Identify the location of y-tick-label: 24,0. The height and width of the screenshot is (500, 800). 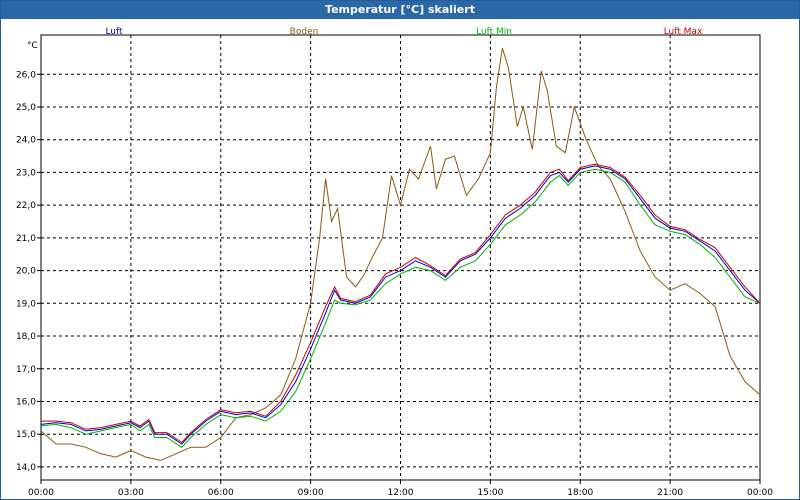
(26, 141).